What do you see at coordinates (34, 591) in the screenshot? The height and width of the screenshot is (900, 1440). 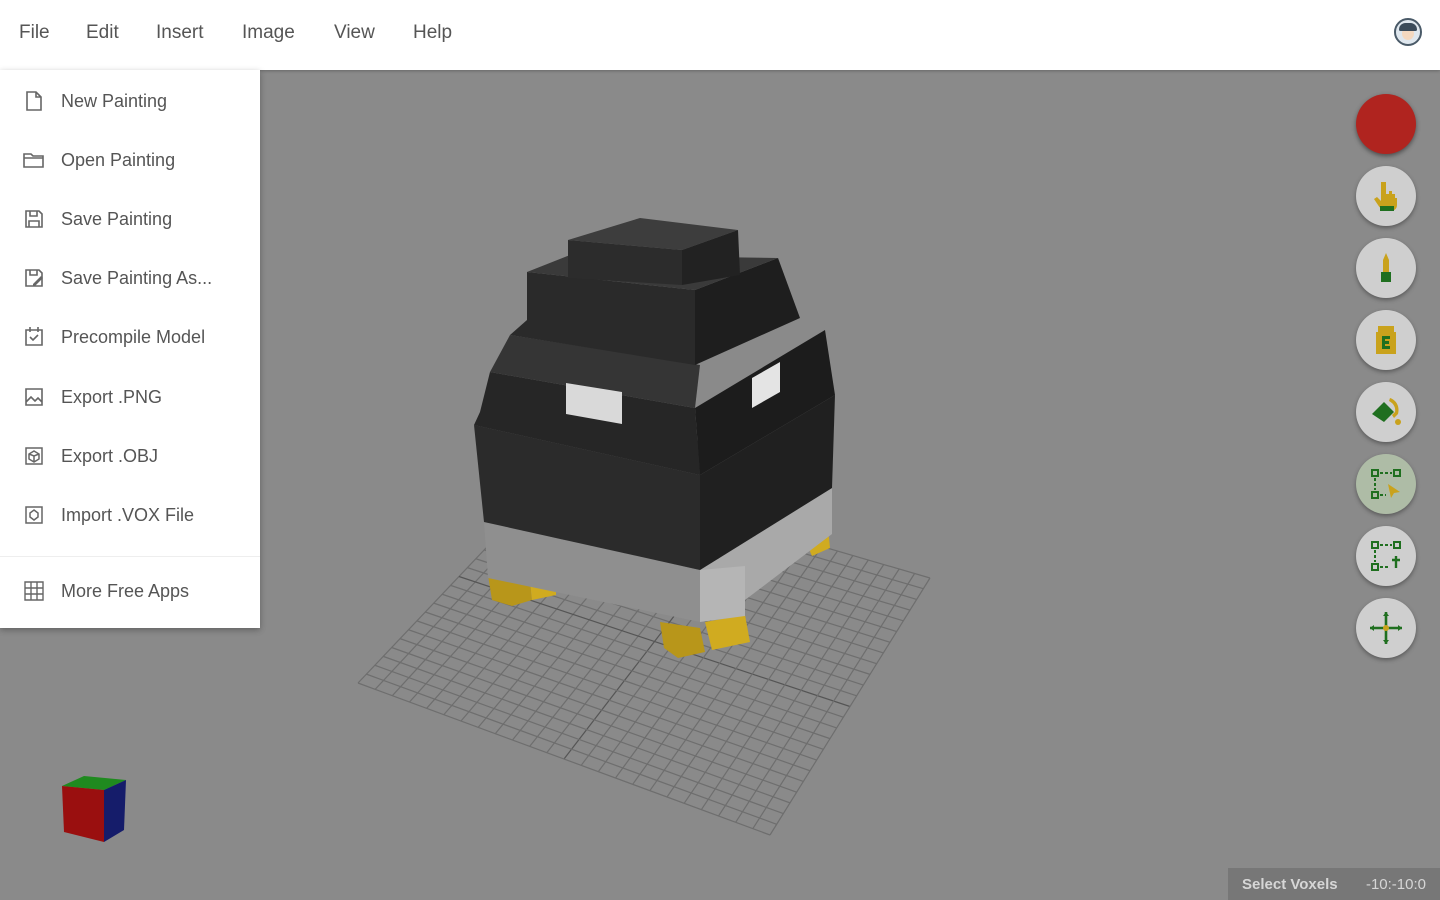 I see `apps-grid-icon` at bounding box center [34, 591].